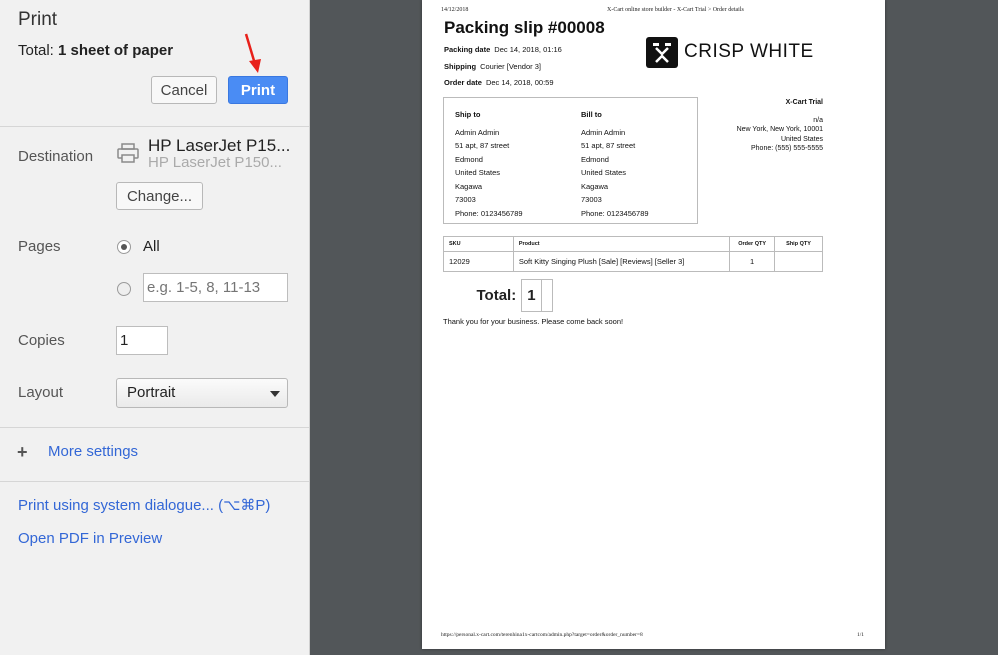  I want to click on system-dialogue-link: Print using system dialogue... (⌥⌘P), so click(144, 505).